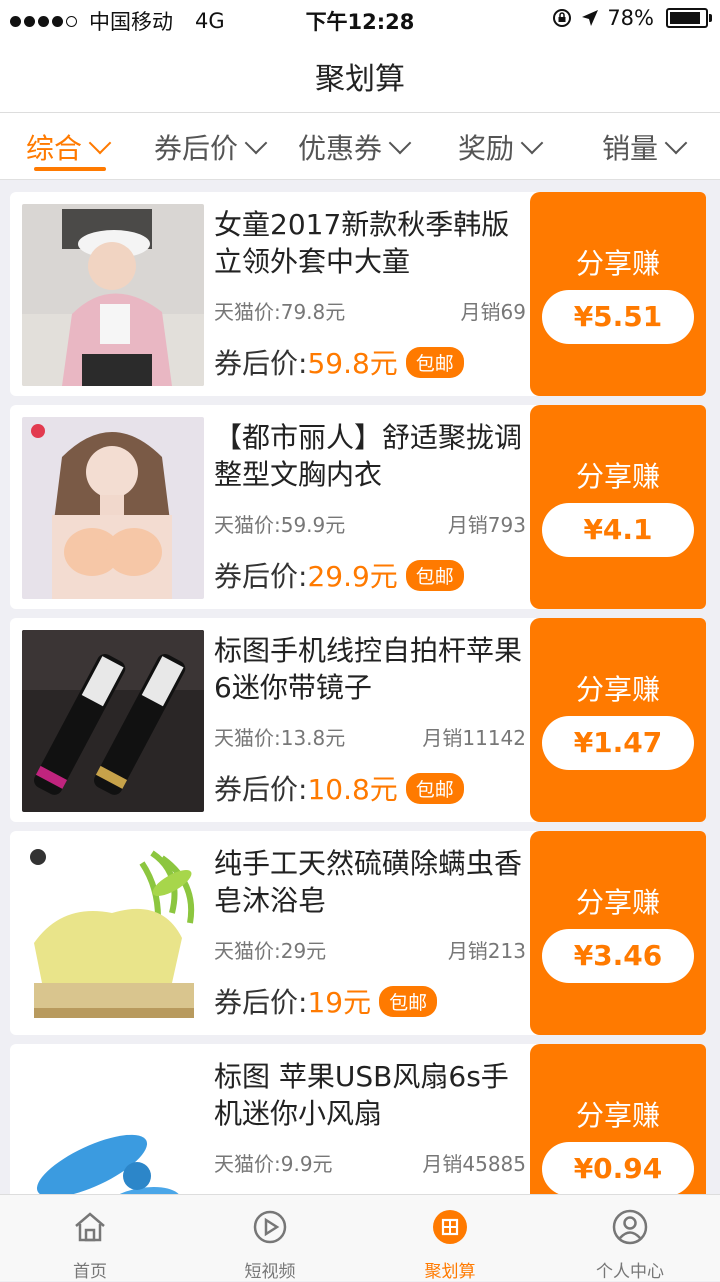 The image size is (720, 1282). What do you see at coordinates (630, 148) in the screenshot?
I see `tab-label: 销量` at bounding box center [630, 148].